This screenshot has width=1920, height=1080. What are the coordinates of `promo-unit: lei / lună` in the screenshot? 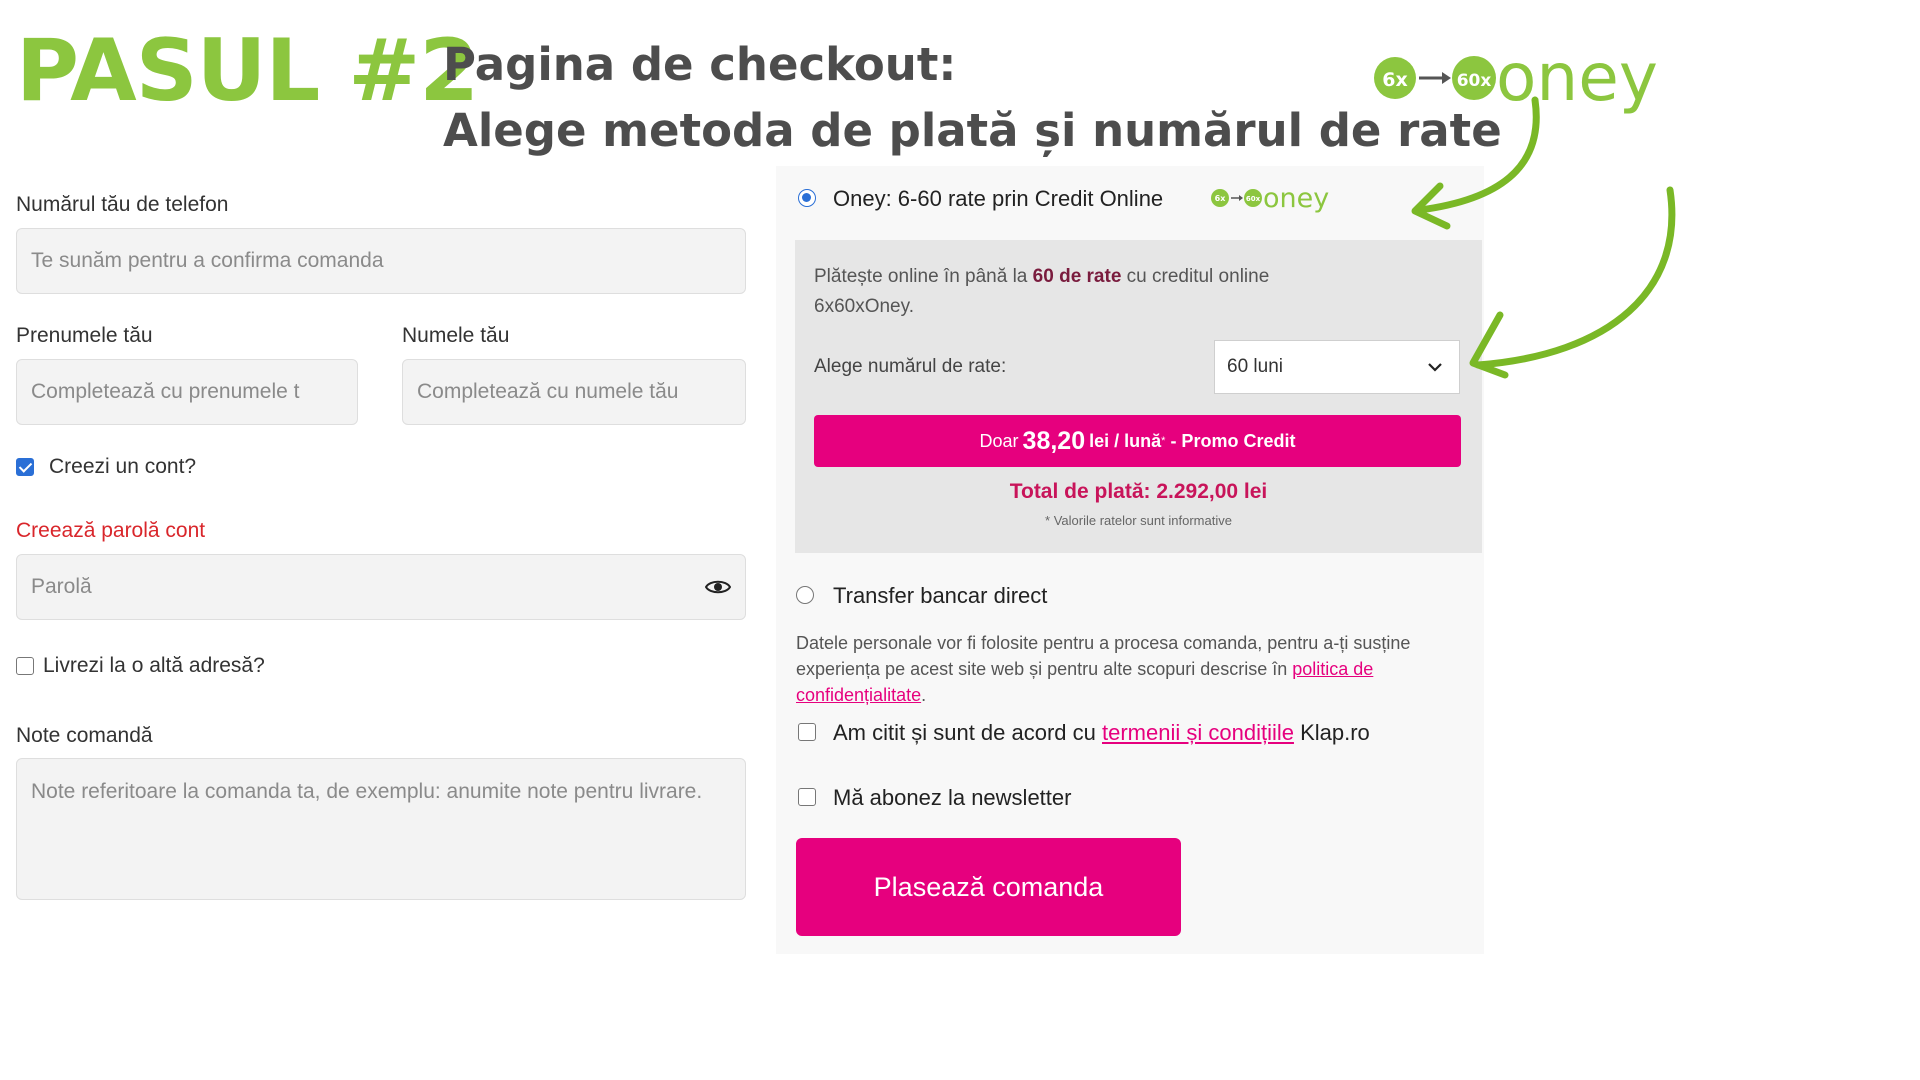 It's located at (1125, 440).